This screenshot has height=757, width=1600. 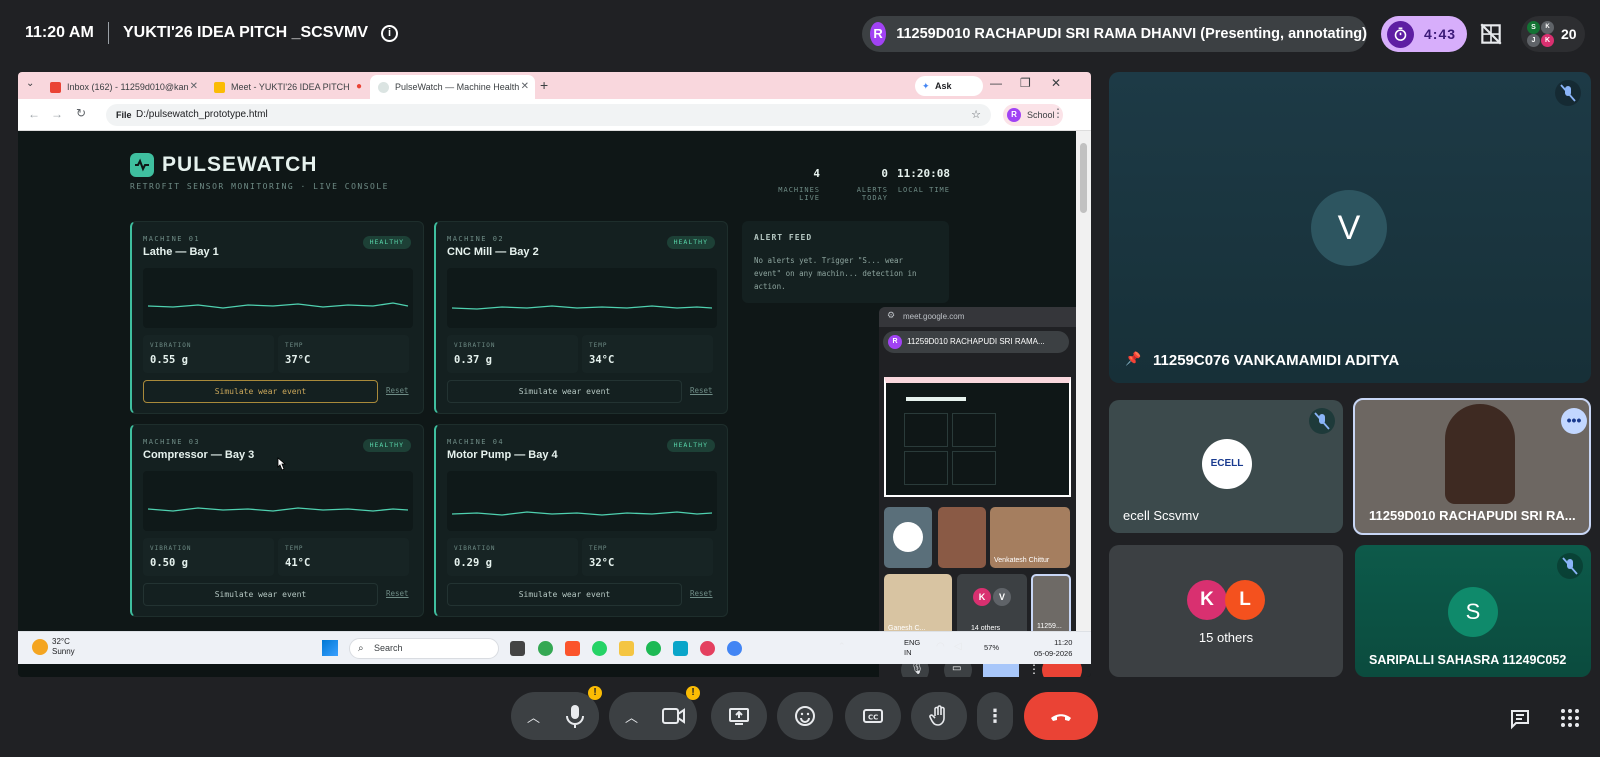 What do you see at coordinates (995, 716) in the screenshot?
I see `more-options-button: ⋮` at bounding box center [995, 716].